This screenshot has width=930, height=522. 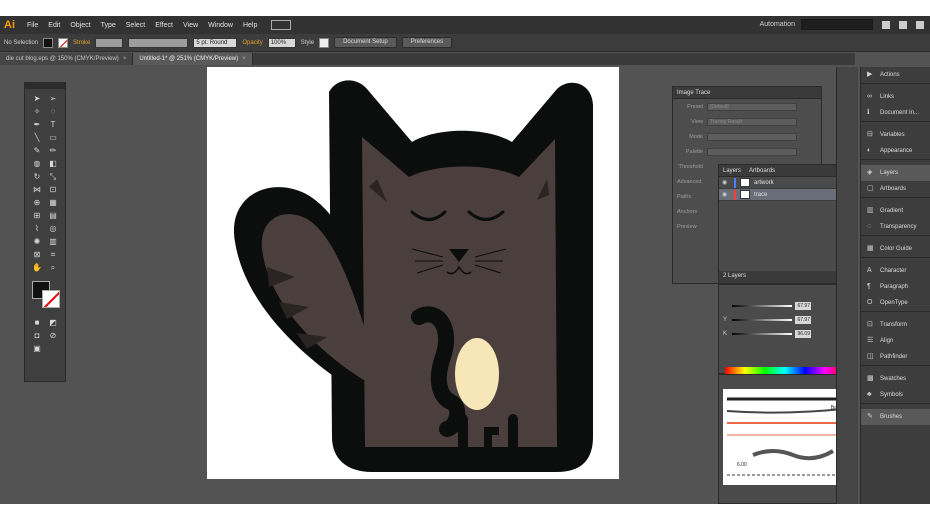 I want to click on free-transform-tool-icon: ⊡, so click(x=53, y=189).